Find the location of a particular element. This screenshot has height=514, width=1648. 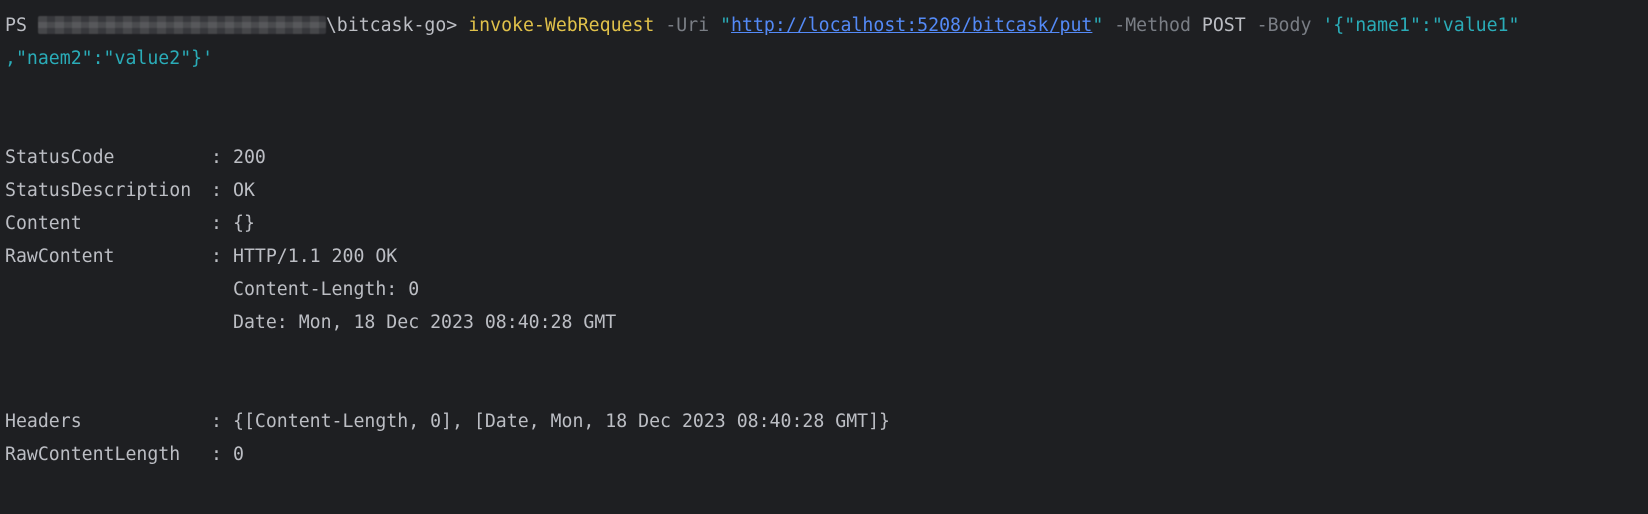

uri-quote-open: " is located at coordinates (726, 25).